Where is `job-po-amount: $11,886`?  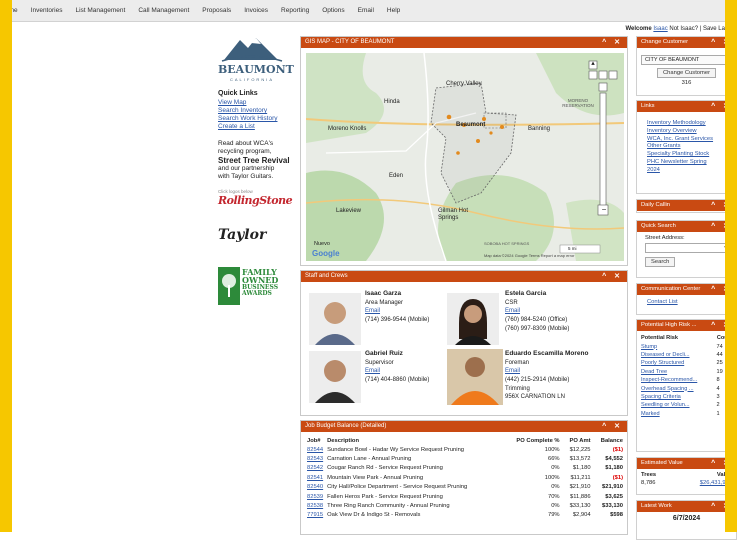
job-po-amount: $11,886 is located at coordinates (580, 496).